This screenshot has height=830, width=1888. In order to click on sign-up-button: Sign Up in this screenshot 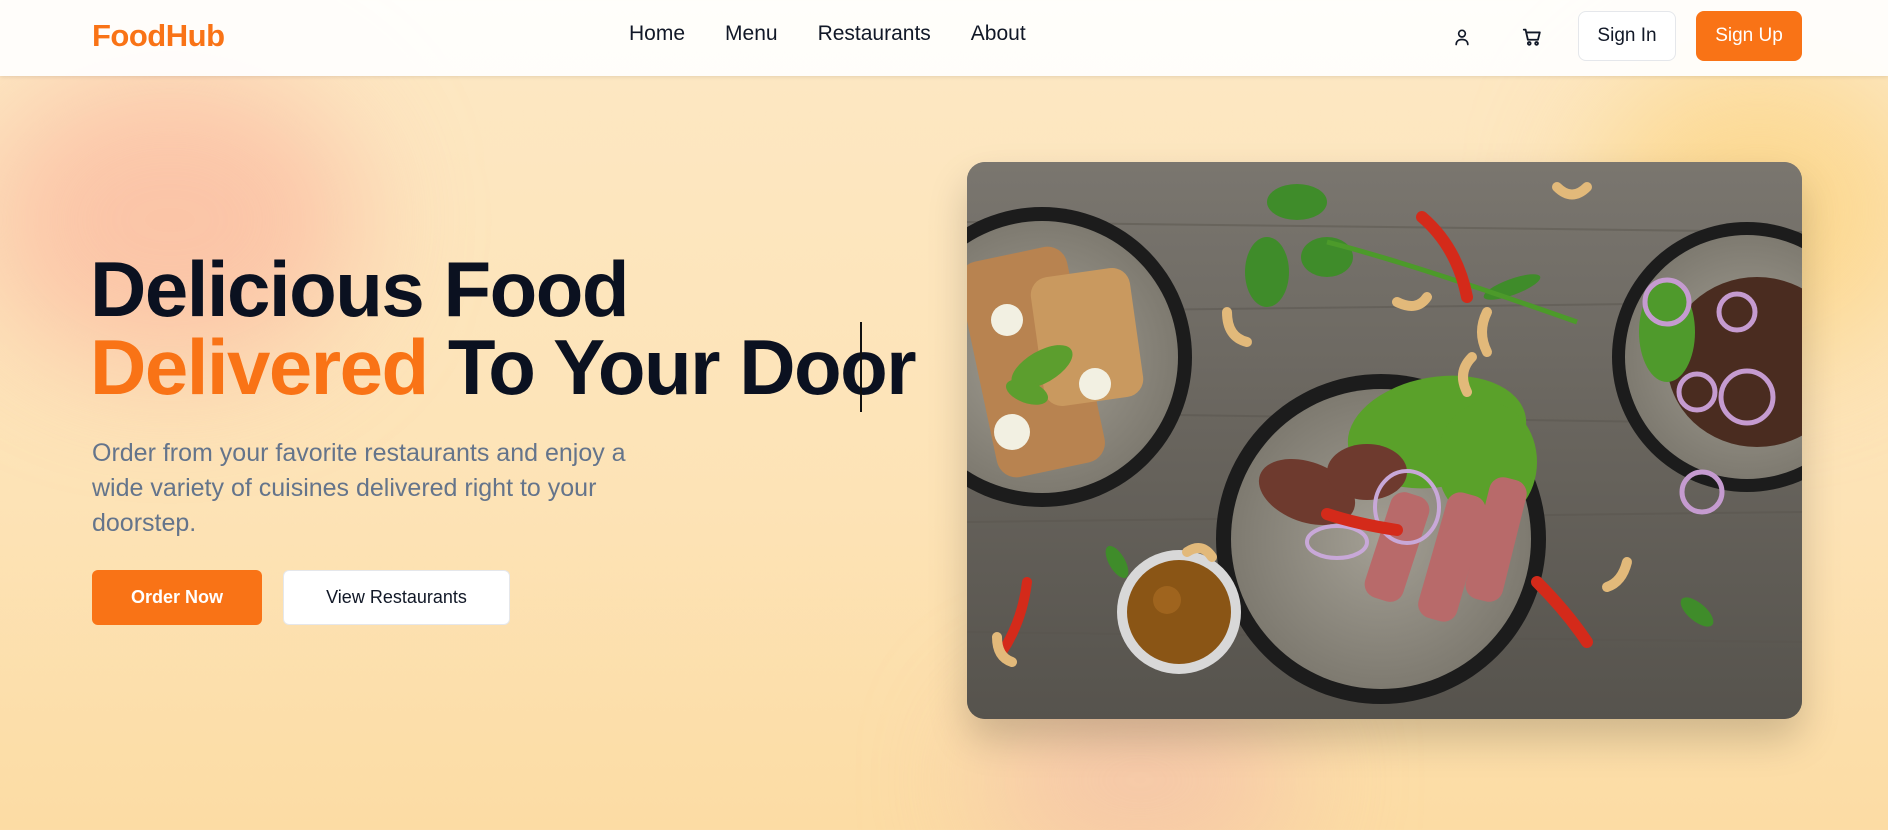, I will do `click(1749, 36)`.